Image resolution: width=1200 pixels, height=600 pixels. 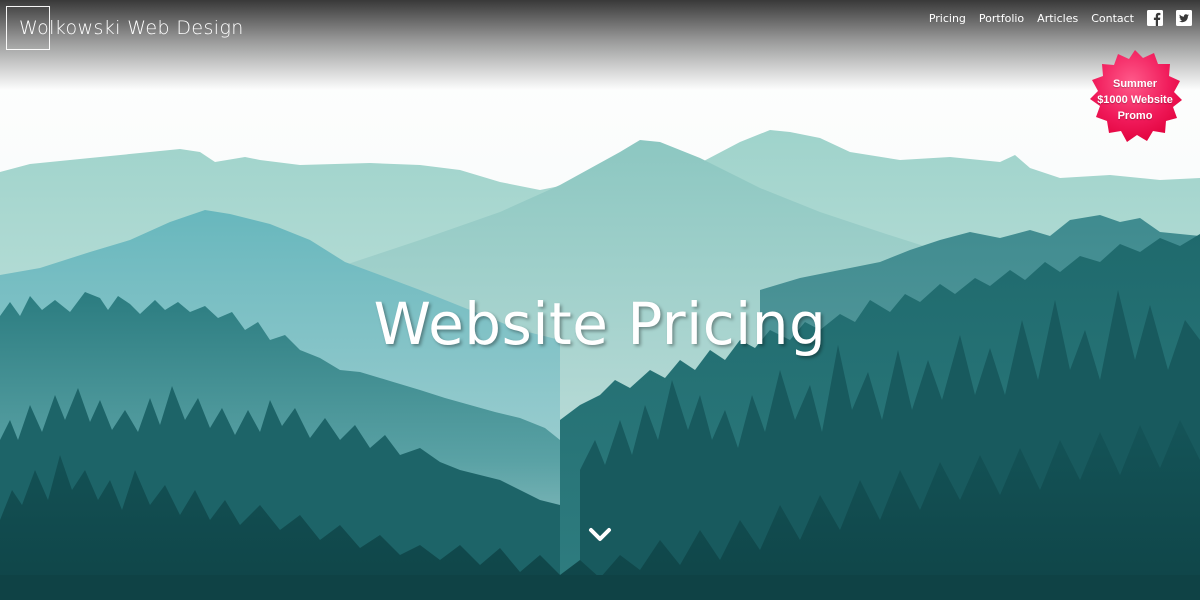 I want to click on nav-item-portfolio: Portfolio, so click(x=1001, y=18).